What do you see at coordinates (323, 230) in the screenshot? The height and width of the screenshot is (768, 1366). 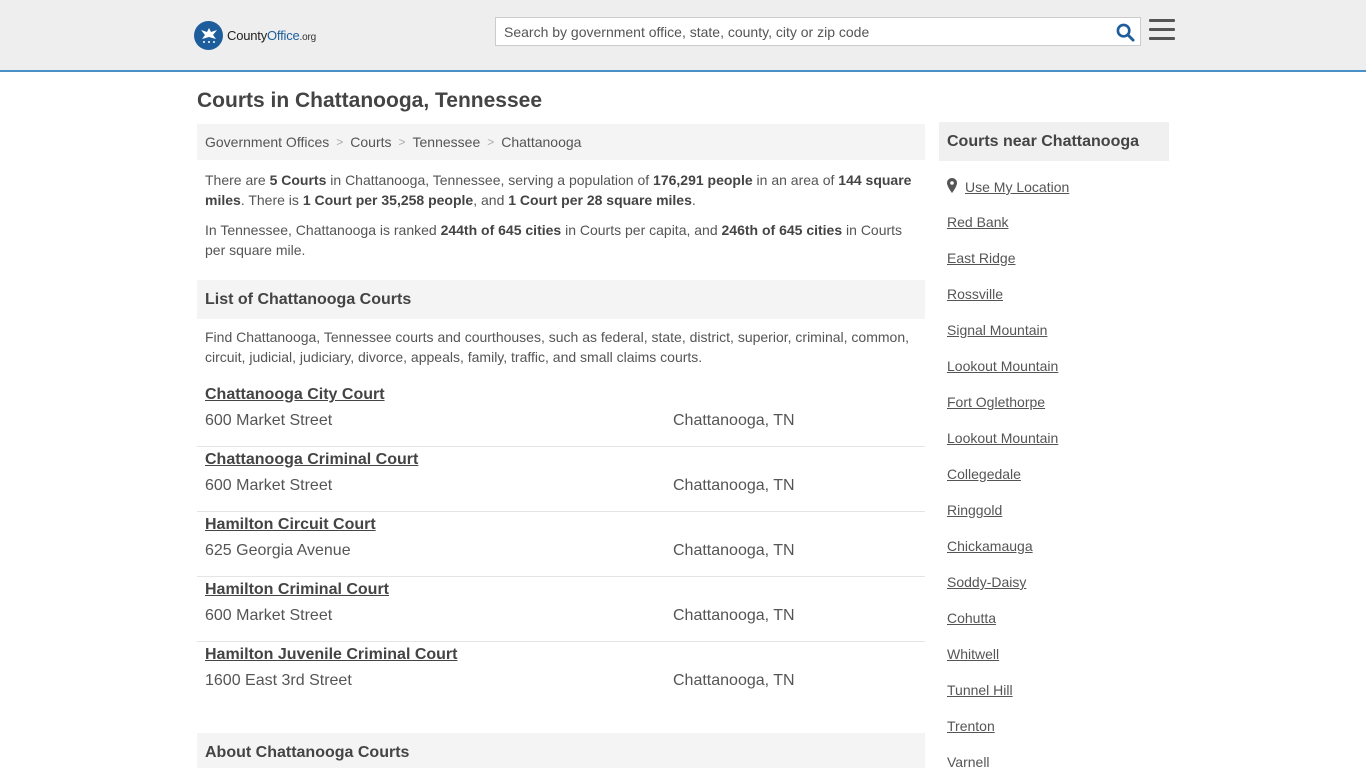 I see `text: In Tennessee, Chattanooga is ranked` at bounding box center [323, 230].